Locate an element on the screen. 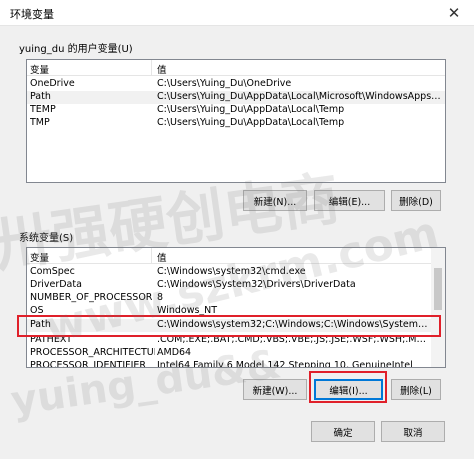 Image resolution: width=474 pixels, height=459 pixels. system-col-name: 变量 is located at coordinates (39, 257).